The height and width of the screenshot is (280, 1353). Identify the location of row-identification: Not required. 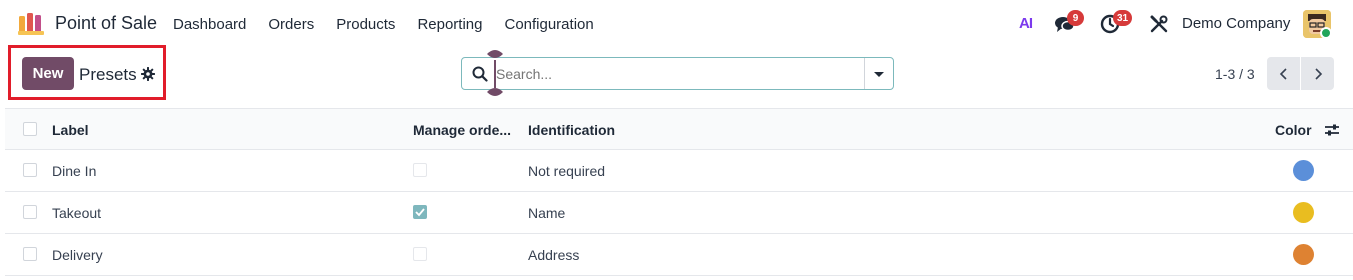
(567, 171).